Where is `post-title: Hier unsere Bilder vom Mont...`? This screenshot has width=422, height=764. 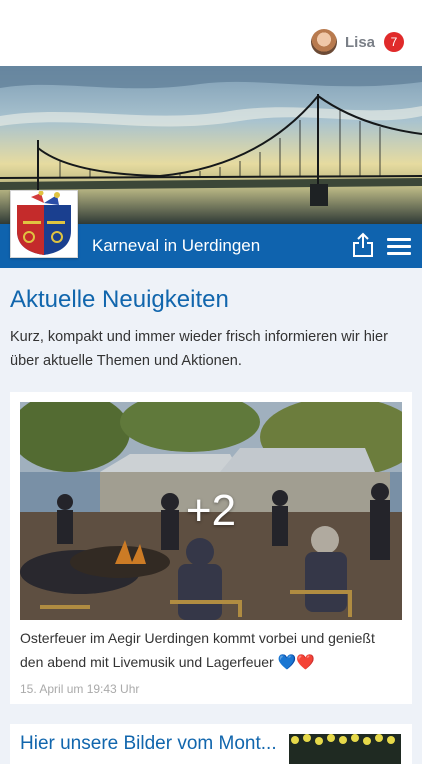 post-title: Hier unsere Bilder vom Mont... is located at coordinates (148, 744).